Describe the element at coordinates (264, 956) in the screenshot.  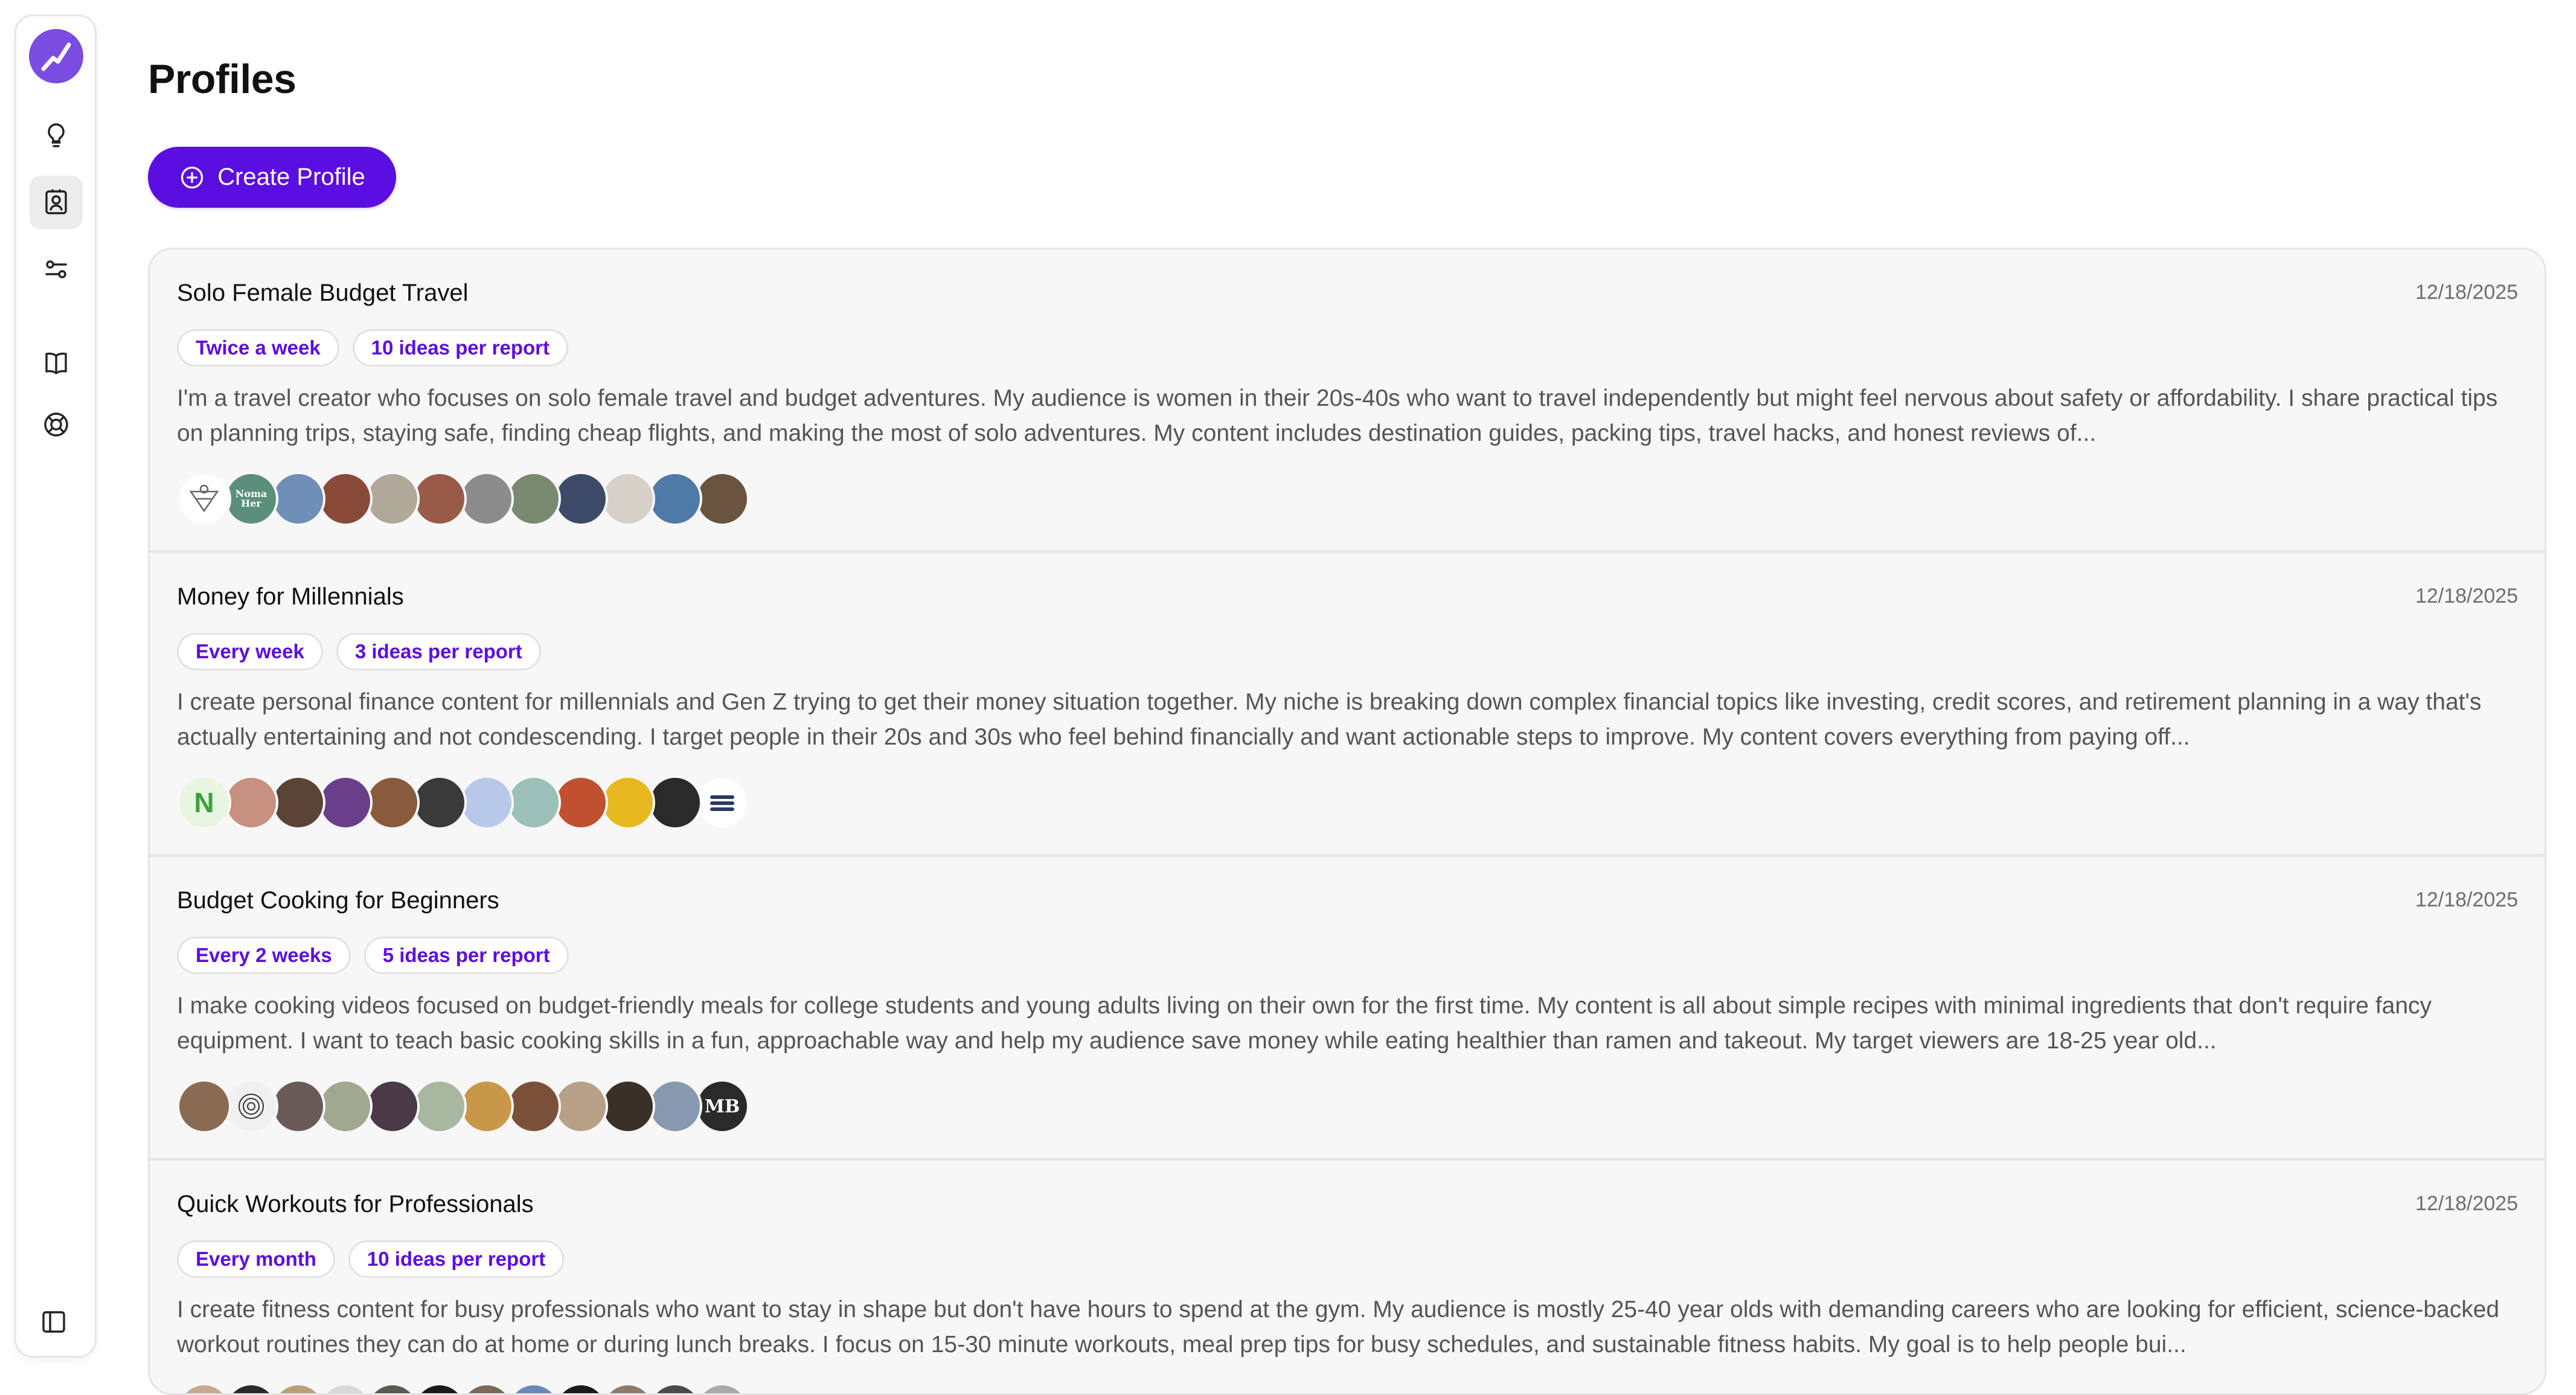
I see `frequency-badge: Every 2 weeks` at that location.